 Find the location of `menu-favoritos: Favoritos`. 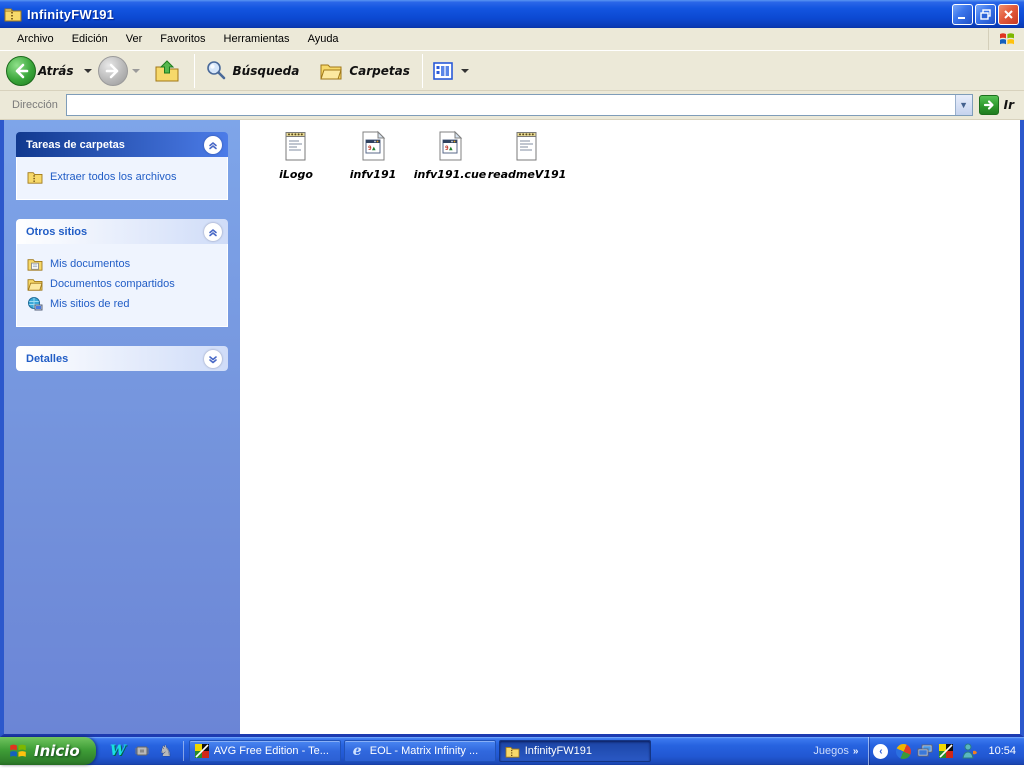

menu-favoritos: Favoritos is located at coordinates (182, 39).